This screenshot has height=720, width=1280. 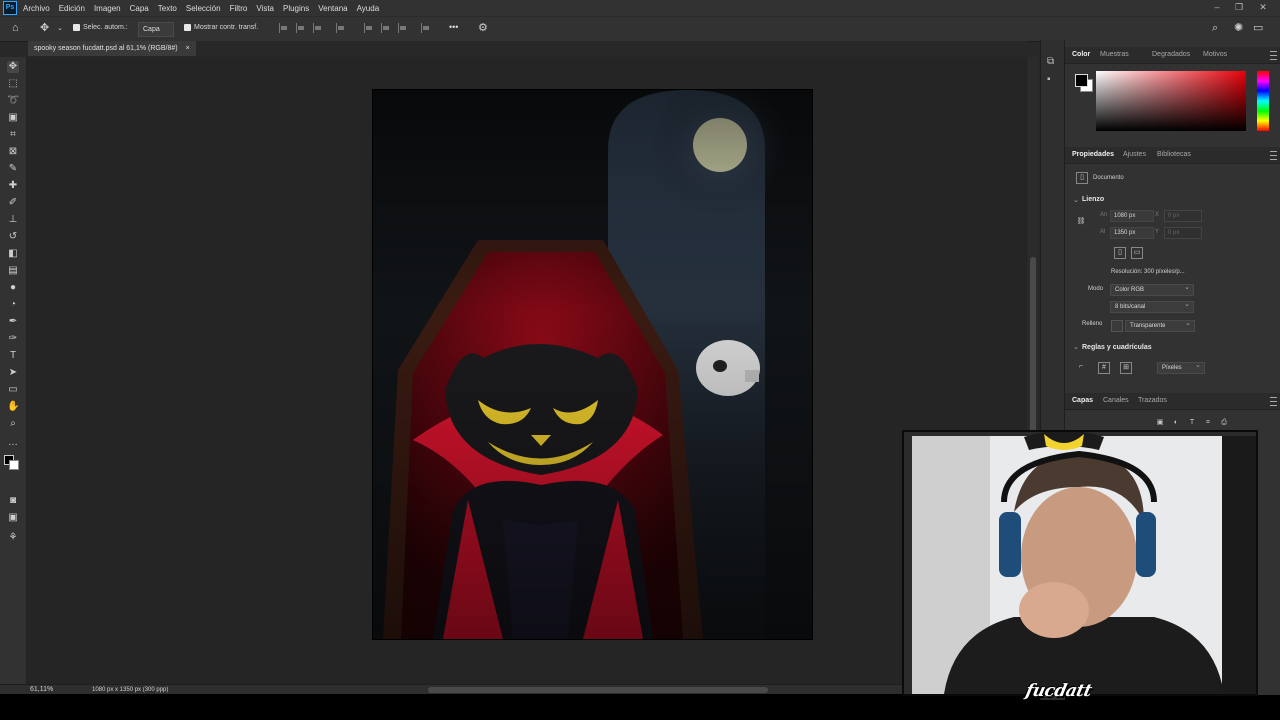 I want to click on tab-canales: Canales, so click(x=1116, y=401).